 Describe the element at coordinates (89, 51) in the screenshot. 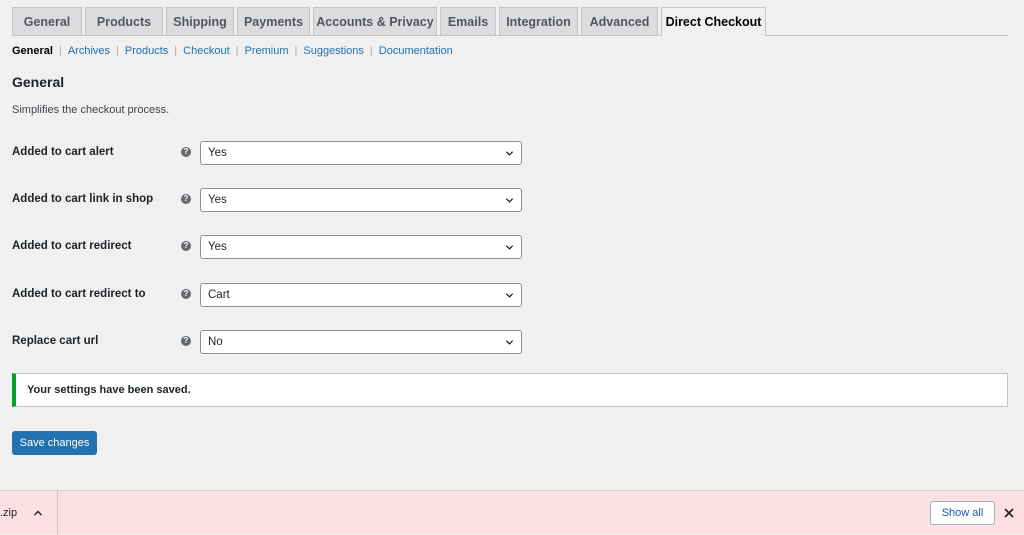

I see `subnav-archives: Archives` at that location.